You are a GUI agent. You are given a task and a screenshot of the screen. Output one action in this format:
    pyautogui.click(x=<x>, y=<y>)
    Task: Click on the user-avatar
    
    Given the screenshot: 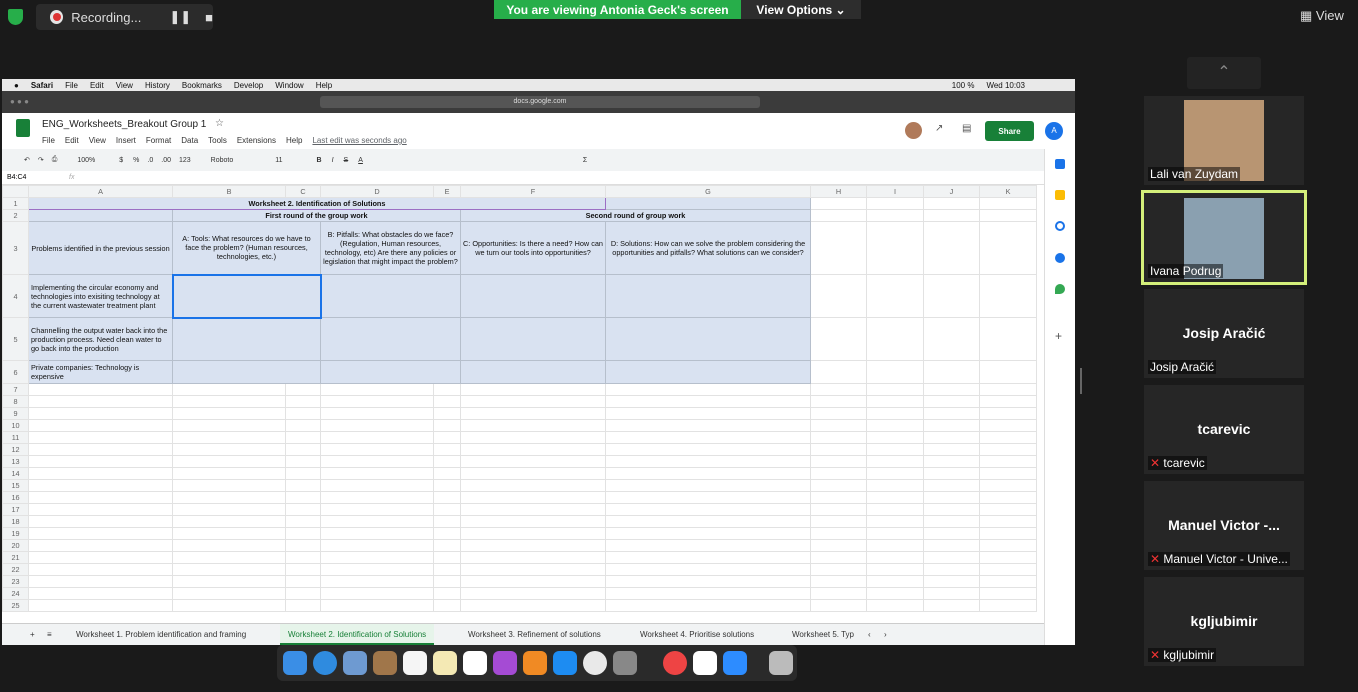 What is the action you would take?
    pyautogui.click(x=913, y=130)
    